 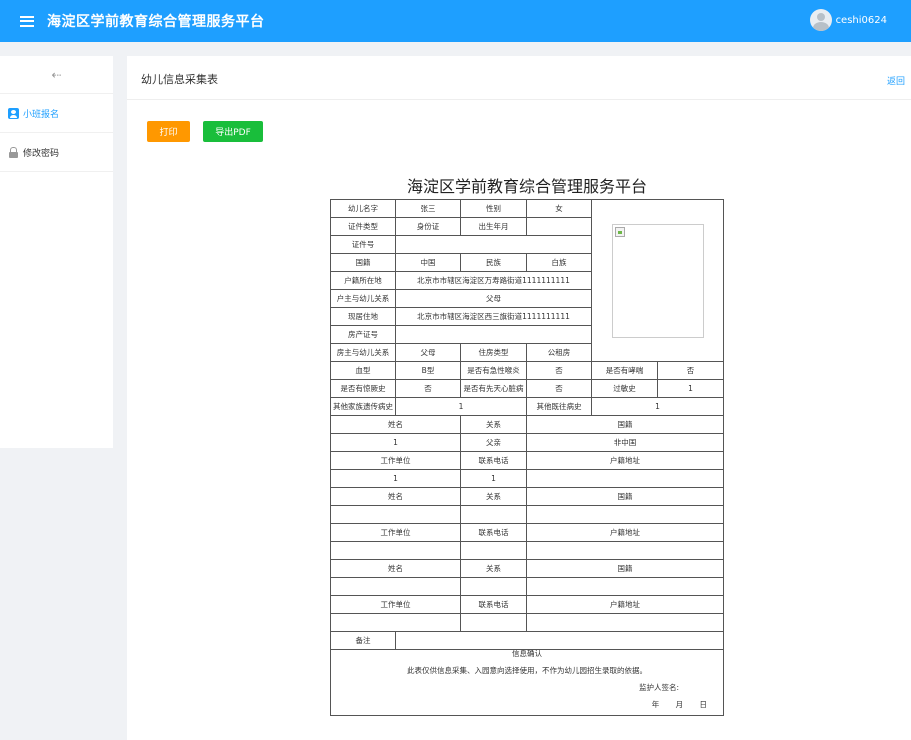 What do you see at coordinates (679, 704) in the screenshot?
I see `signature-date: 年 月 日` at bounding box center [679, 704].